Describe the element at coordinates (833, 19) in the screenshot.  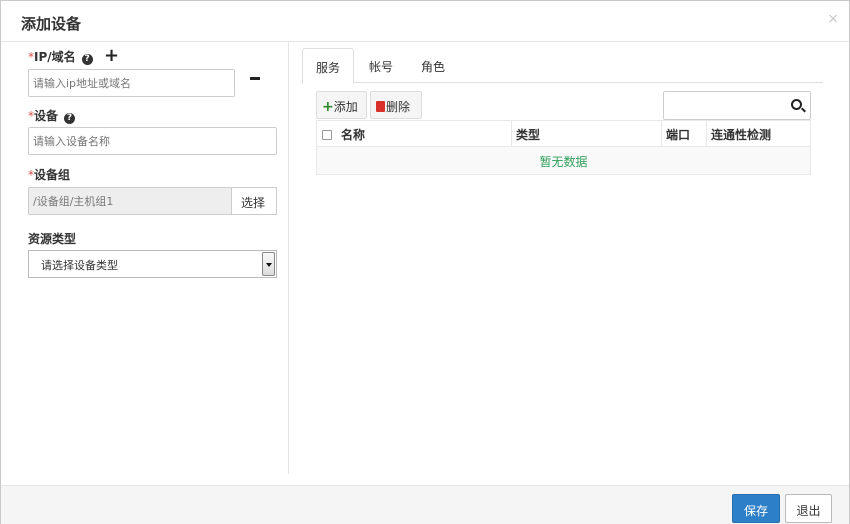
I see `close-icon: ×` at that location.